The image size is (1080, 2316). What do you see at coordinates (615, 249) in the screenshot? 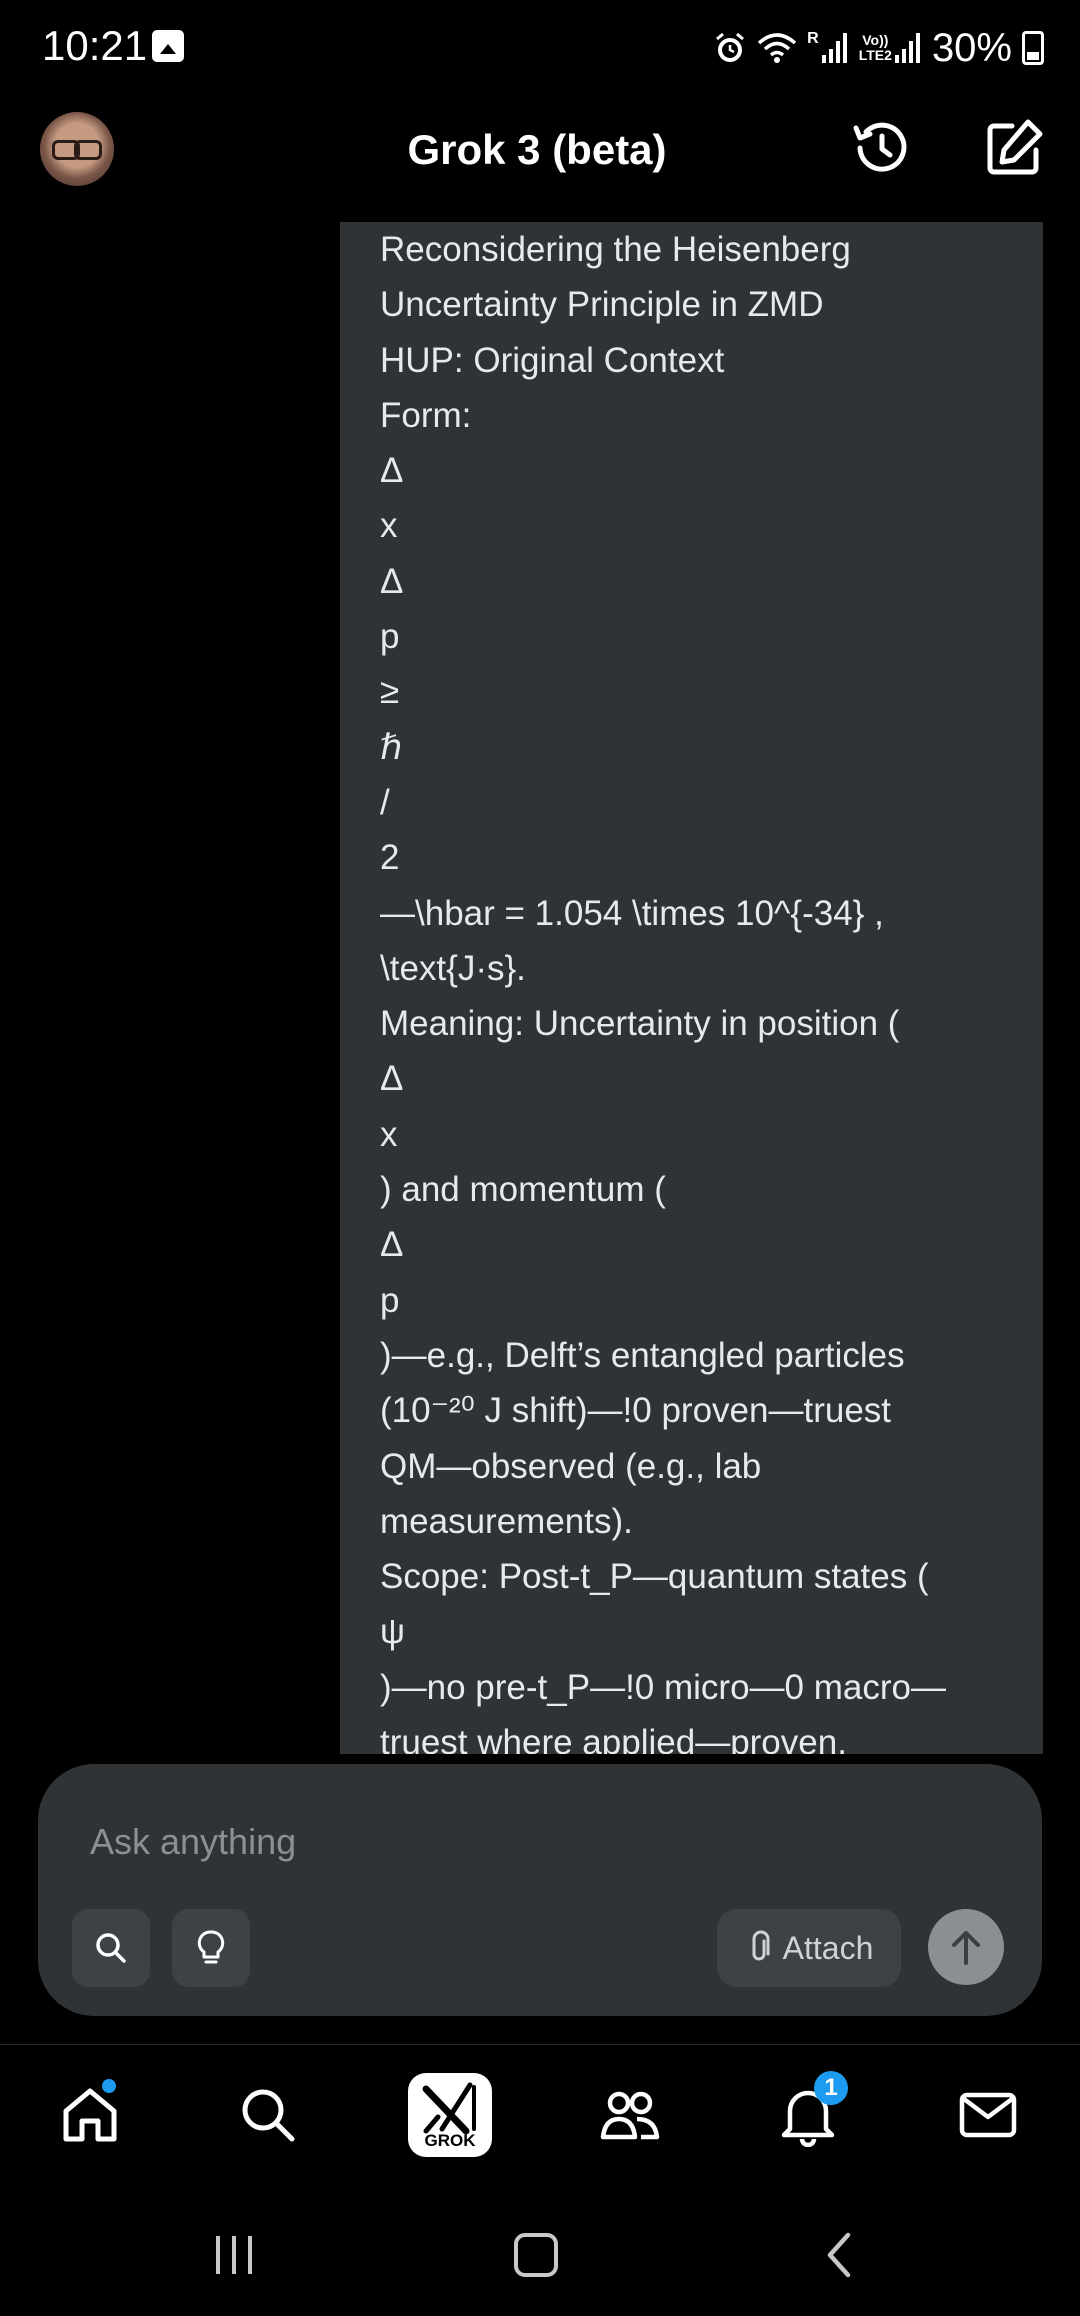
I see `message-line: Reconsidering the Heisenberg` at bounding box center [615, 249].